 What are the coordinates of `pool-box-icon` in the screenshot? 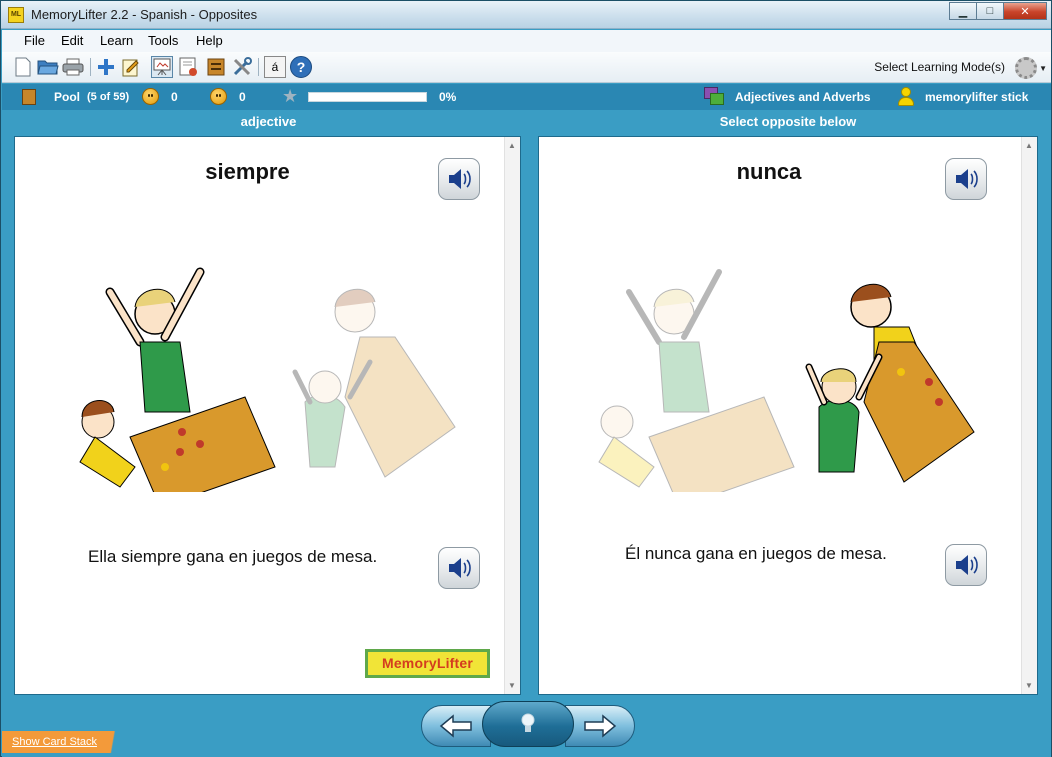 It's located at (29, 97).